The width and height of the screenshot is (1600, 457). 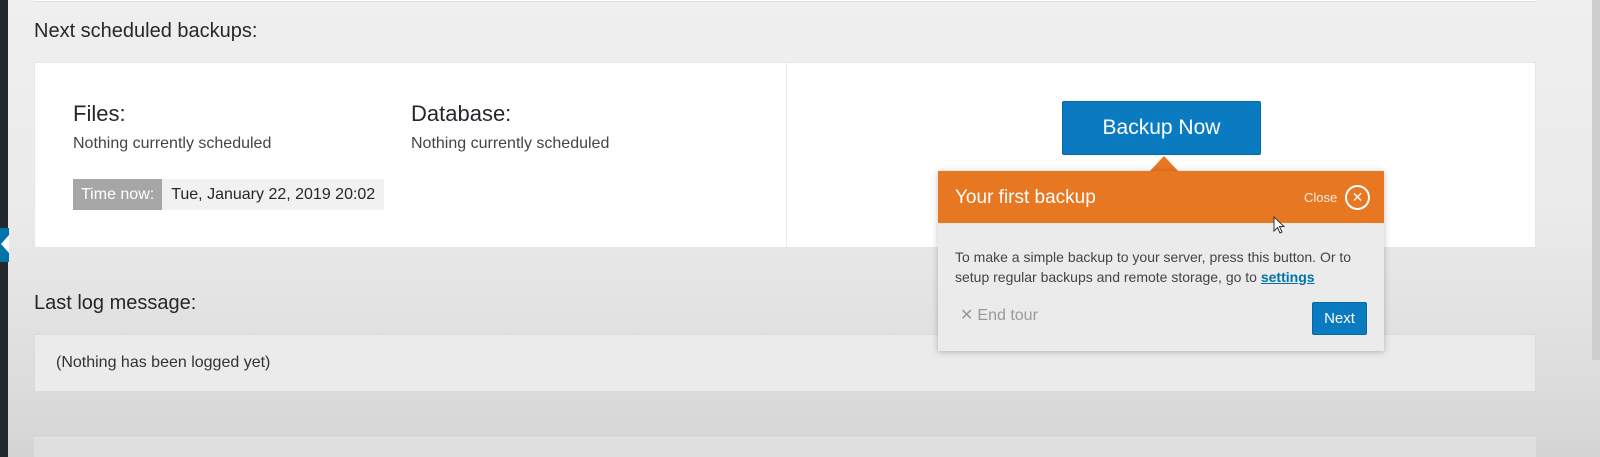 I want to click on tour-pointer-arrow, so click(x=1164, y=164).